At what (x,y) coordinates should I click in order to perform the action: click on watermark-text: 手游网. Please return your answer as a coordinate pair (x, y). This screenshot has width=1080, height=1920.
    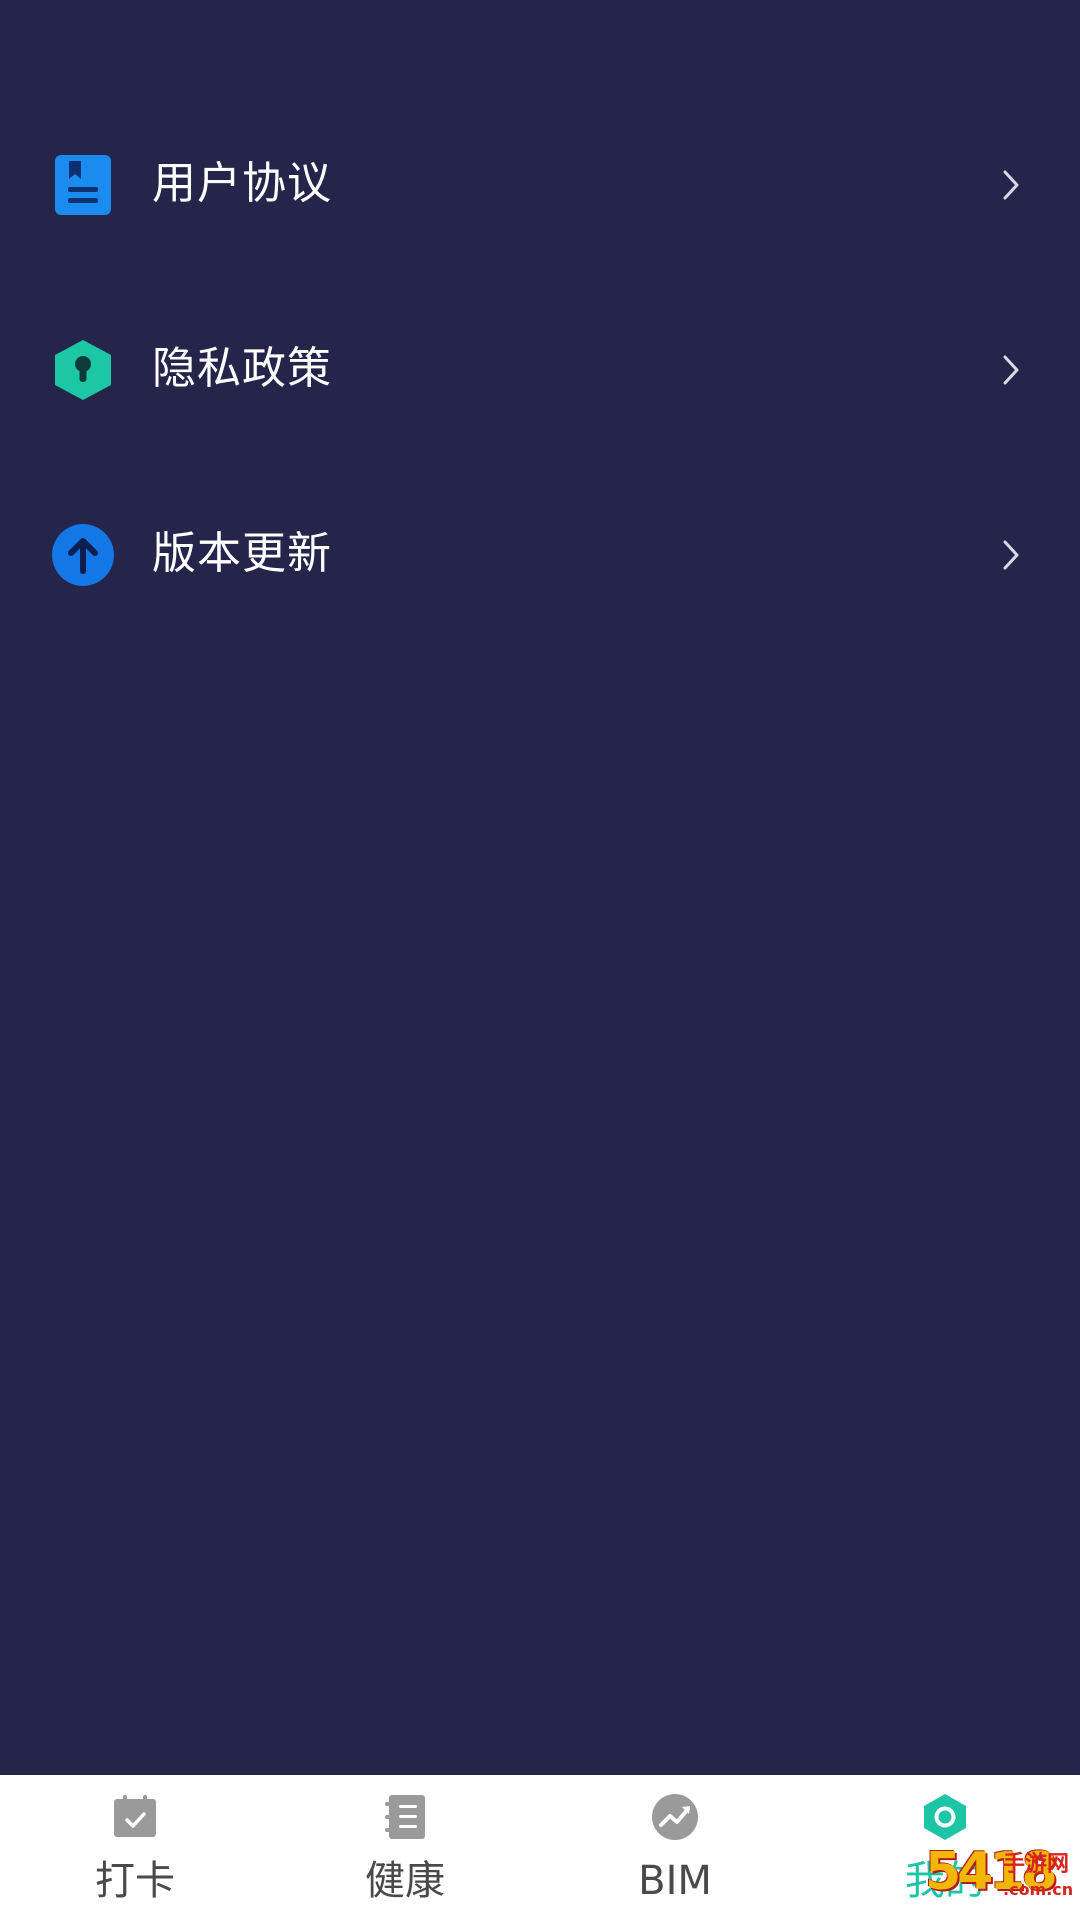
    Looking at the image, I should click on (1036, 1864).